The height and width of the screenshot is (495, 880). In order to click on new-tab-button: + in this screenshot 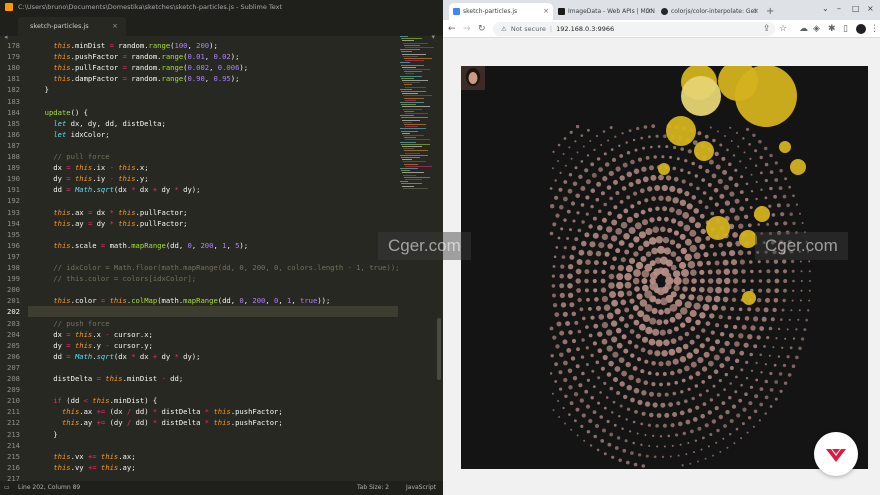, I will do `click(770, 11)`.